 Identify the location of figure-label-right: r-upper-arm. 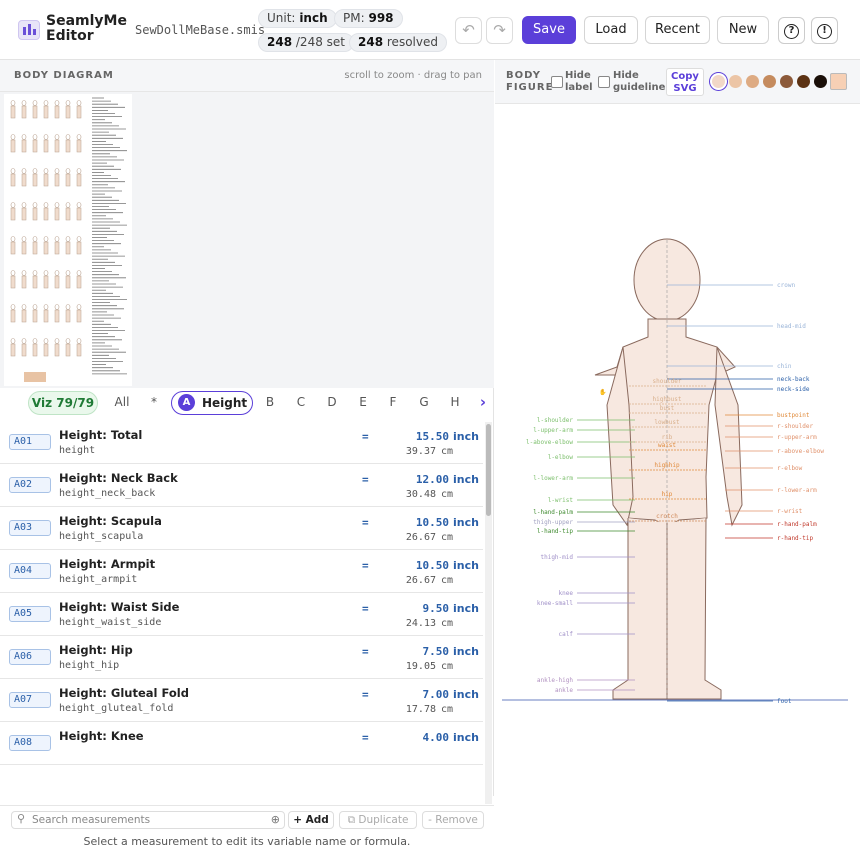
(797, 437).